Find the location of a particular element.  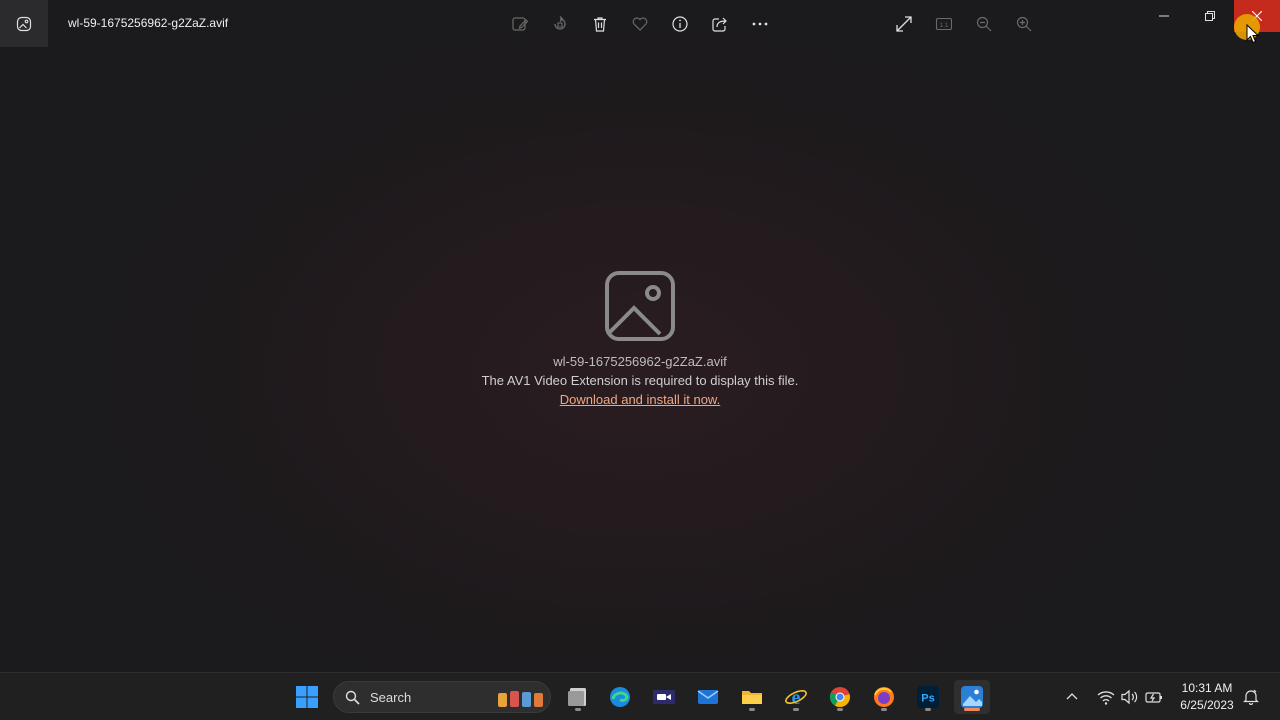

file-manager-app is located at coordinates (578, 697).